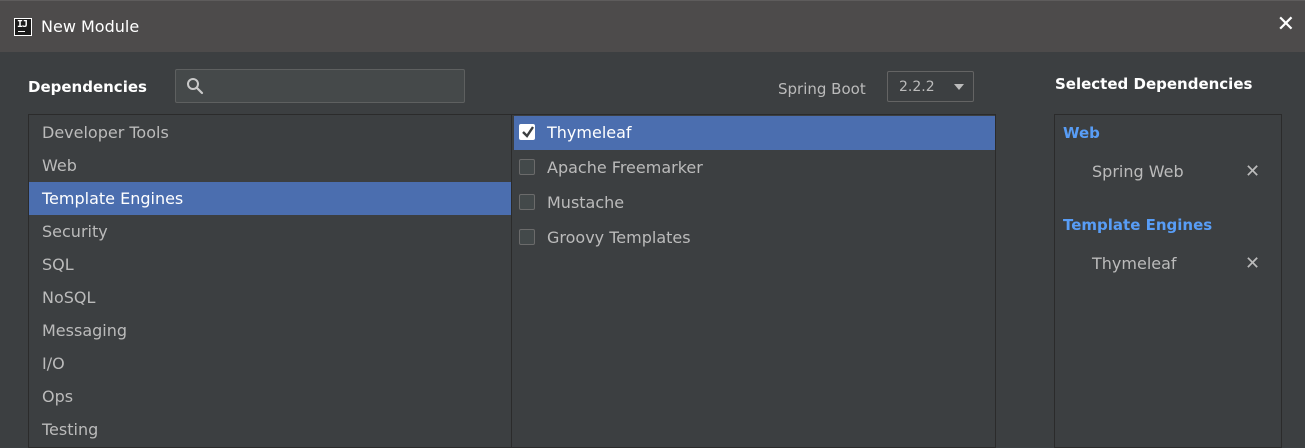 The height and width of the screenshot is (448, 1305). I want to click on window-title: New Module, so click(90, 26).